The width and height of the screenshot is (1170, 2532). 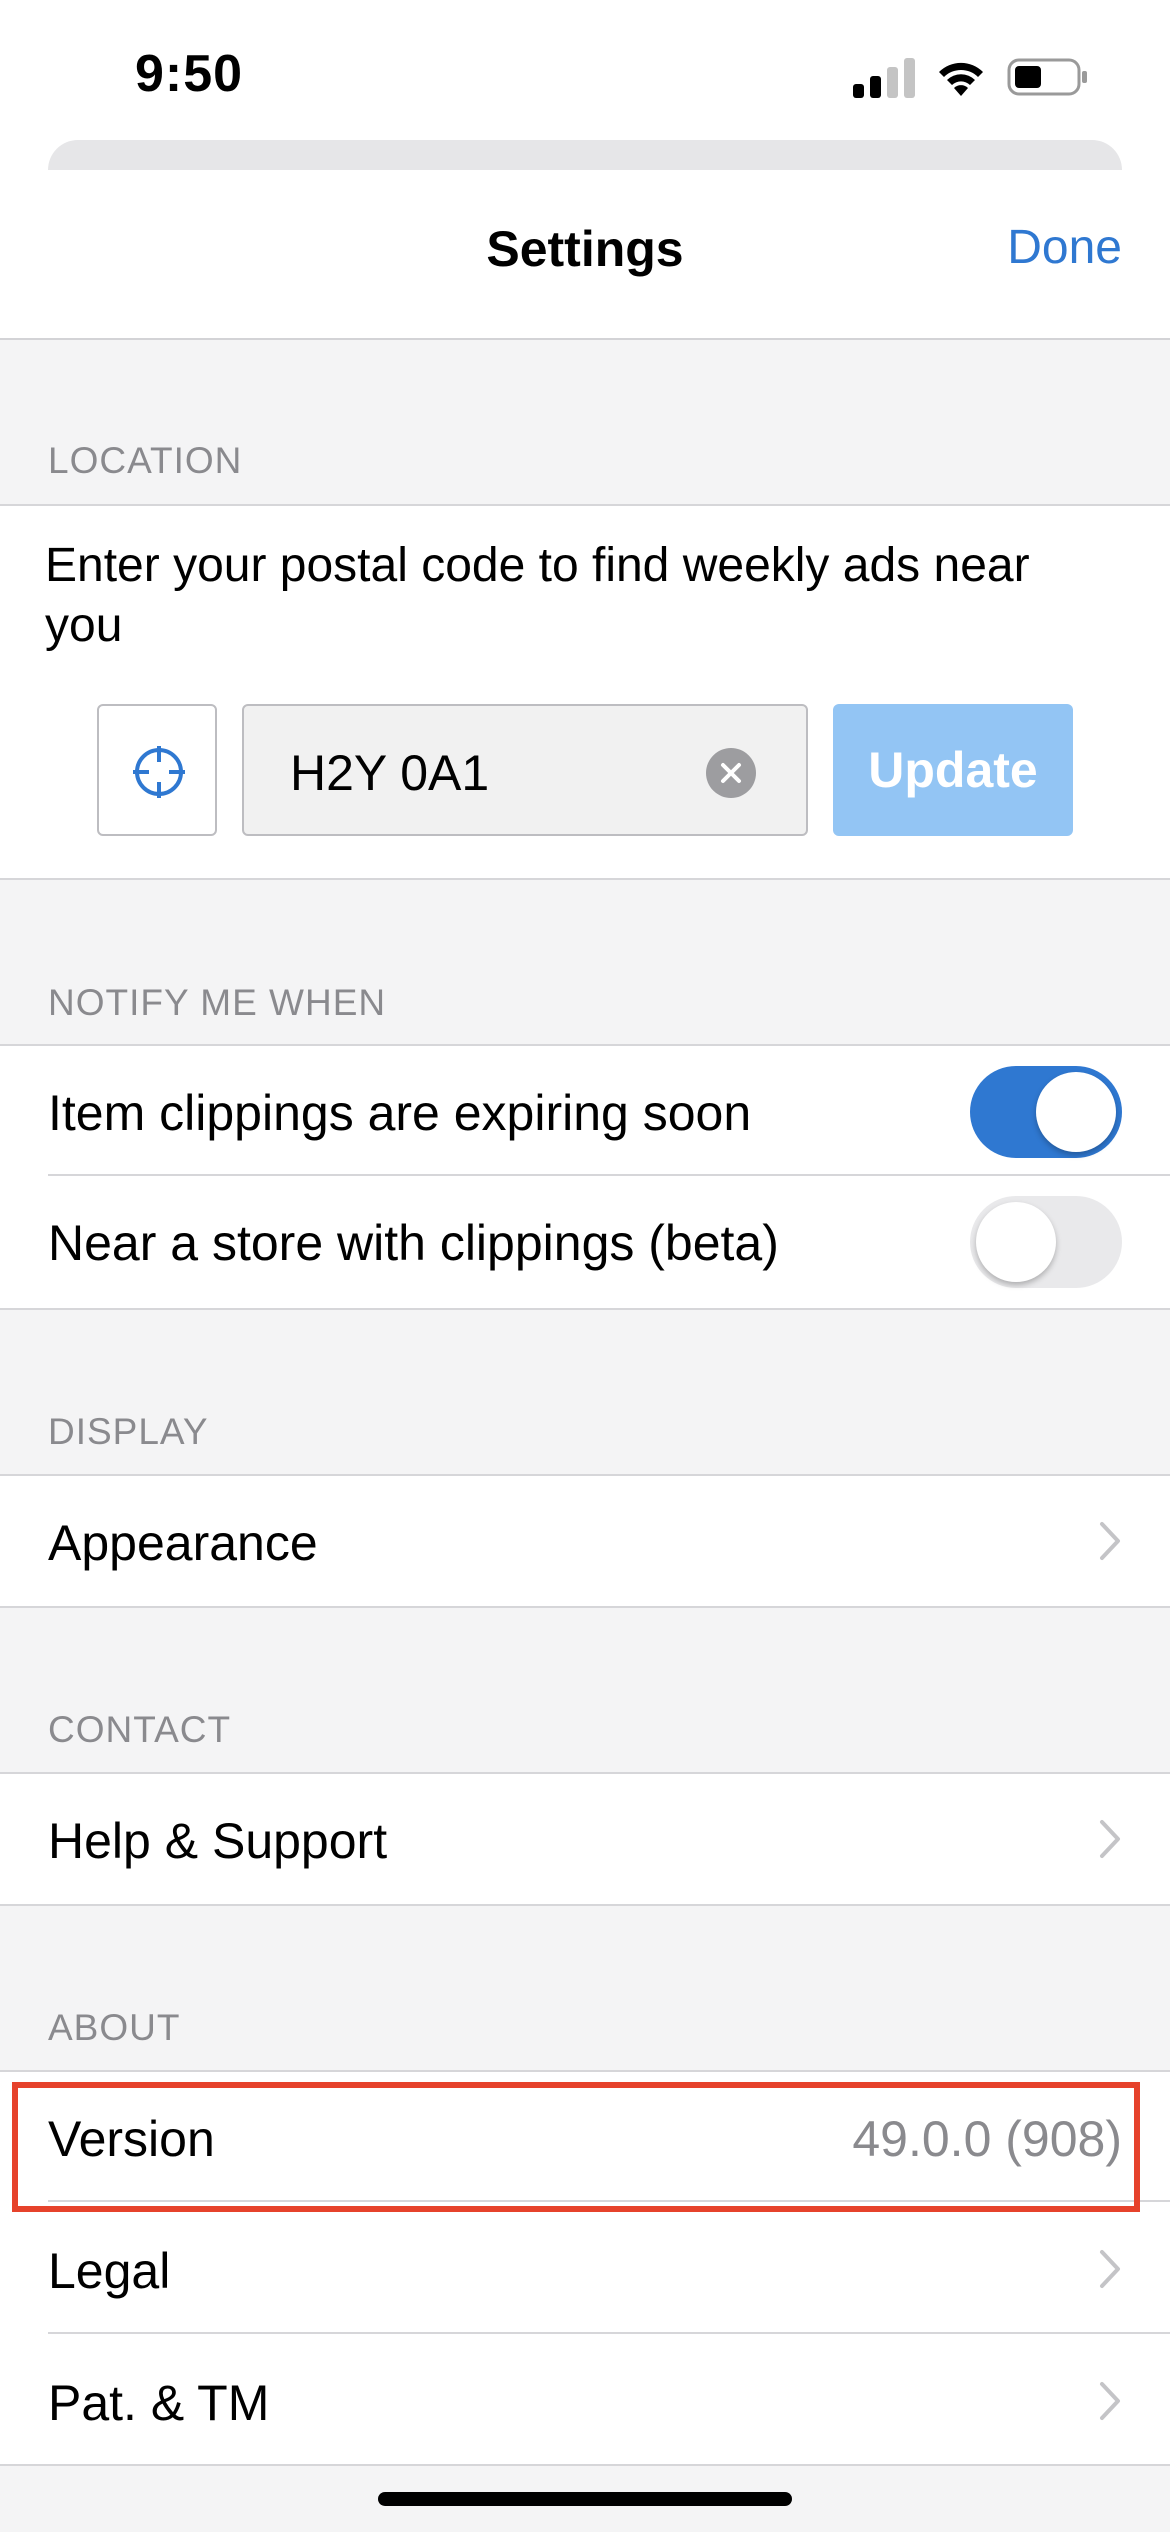 What do you see at coordinates (145, 460) in the screenshot?
I see `section-header-location: LOCATION` at bounding box center [145, 460].